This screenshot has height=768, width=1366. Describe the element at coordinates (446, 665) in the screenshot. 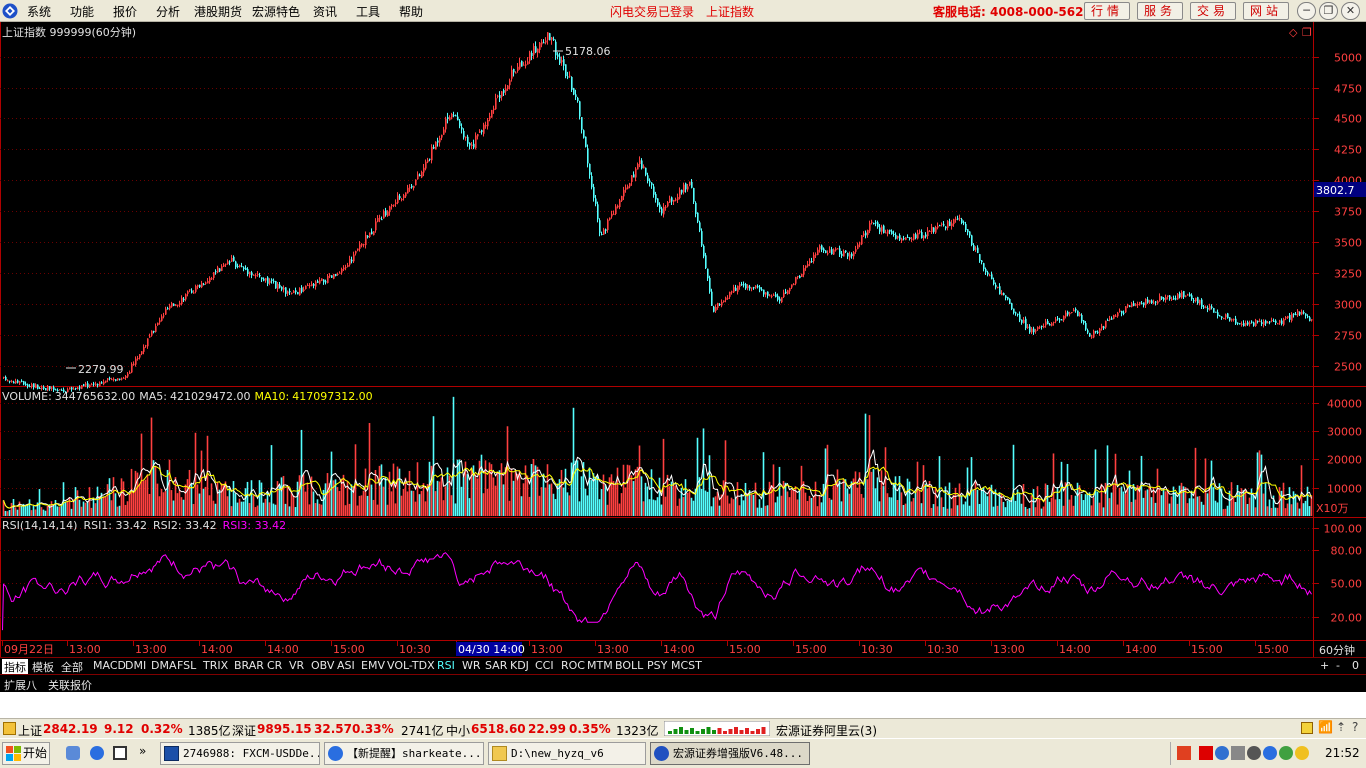

I see `tab-rsi: RSI` at that location.